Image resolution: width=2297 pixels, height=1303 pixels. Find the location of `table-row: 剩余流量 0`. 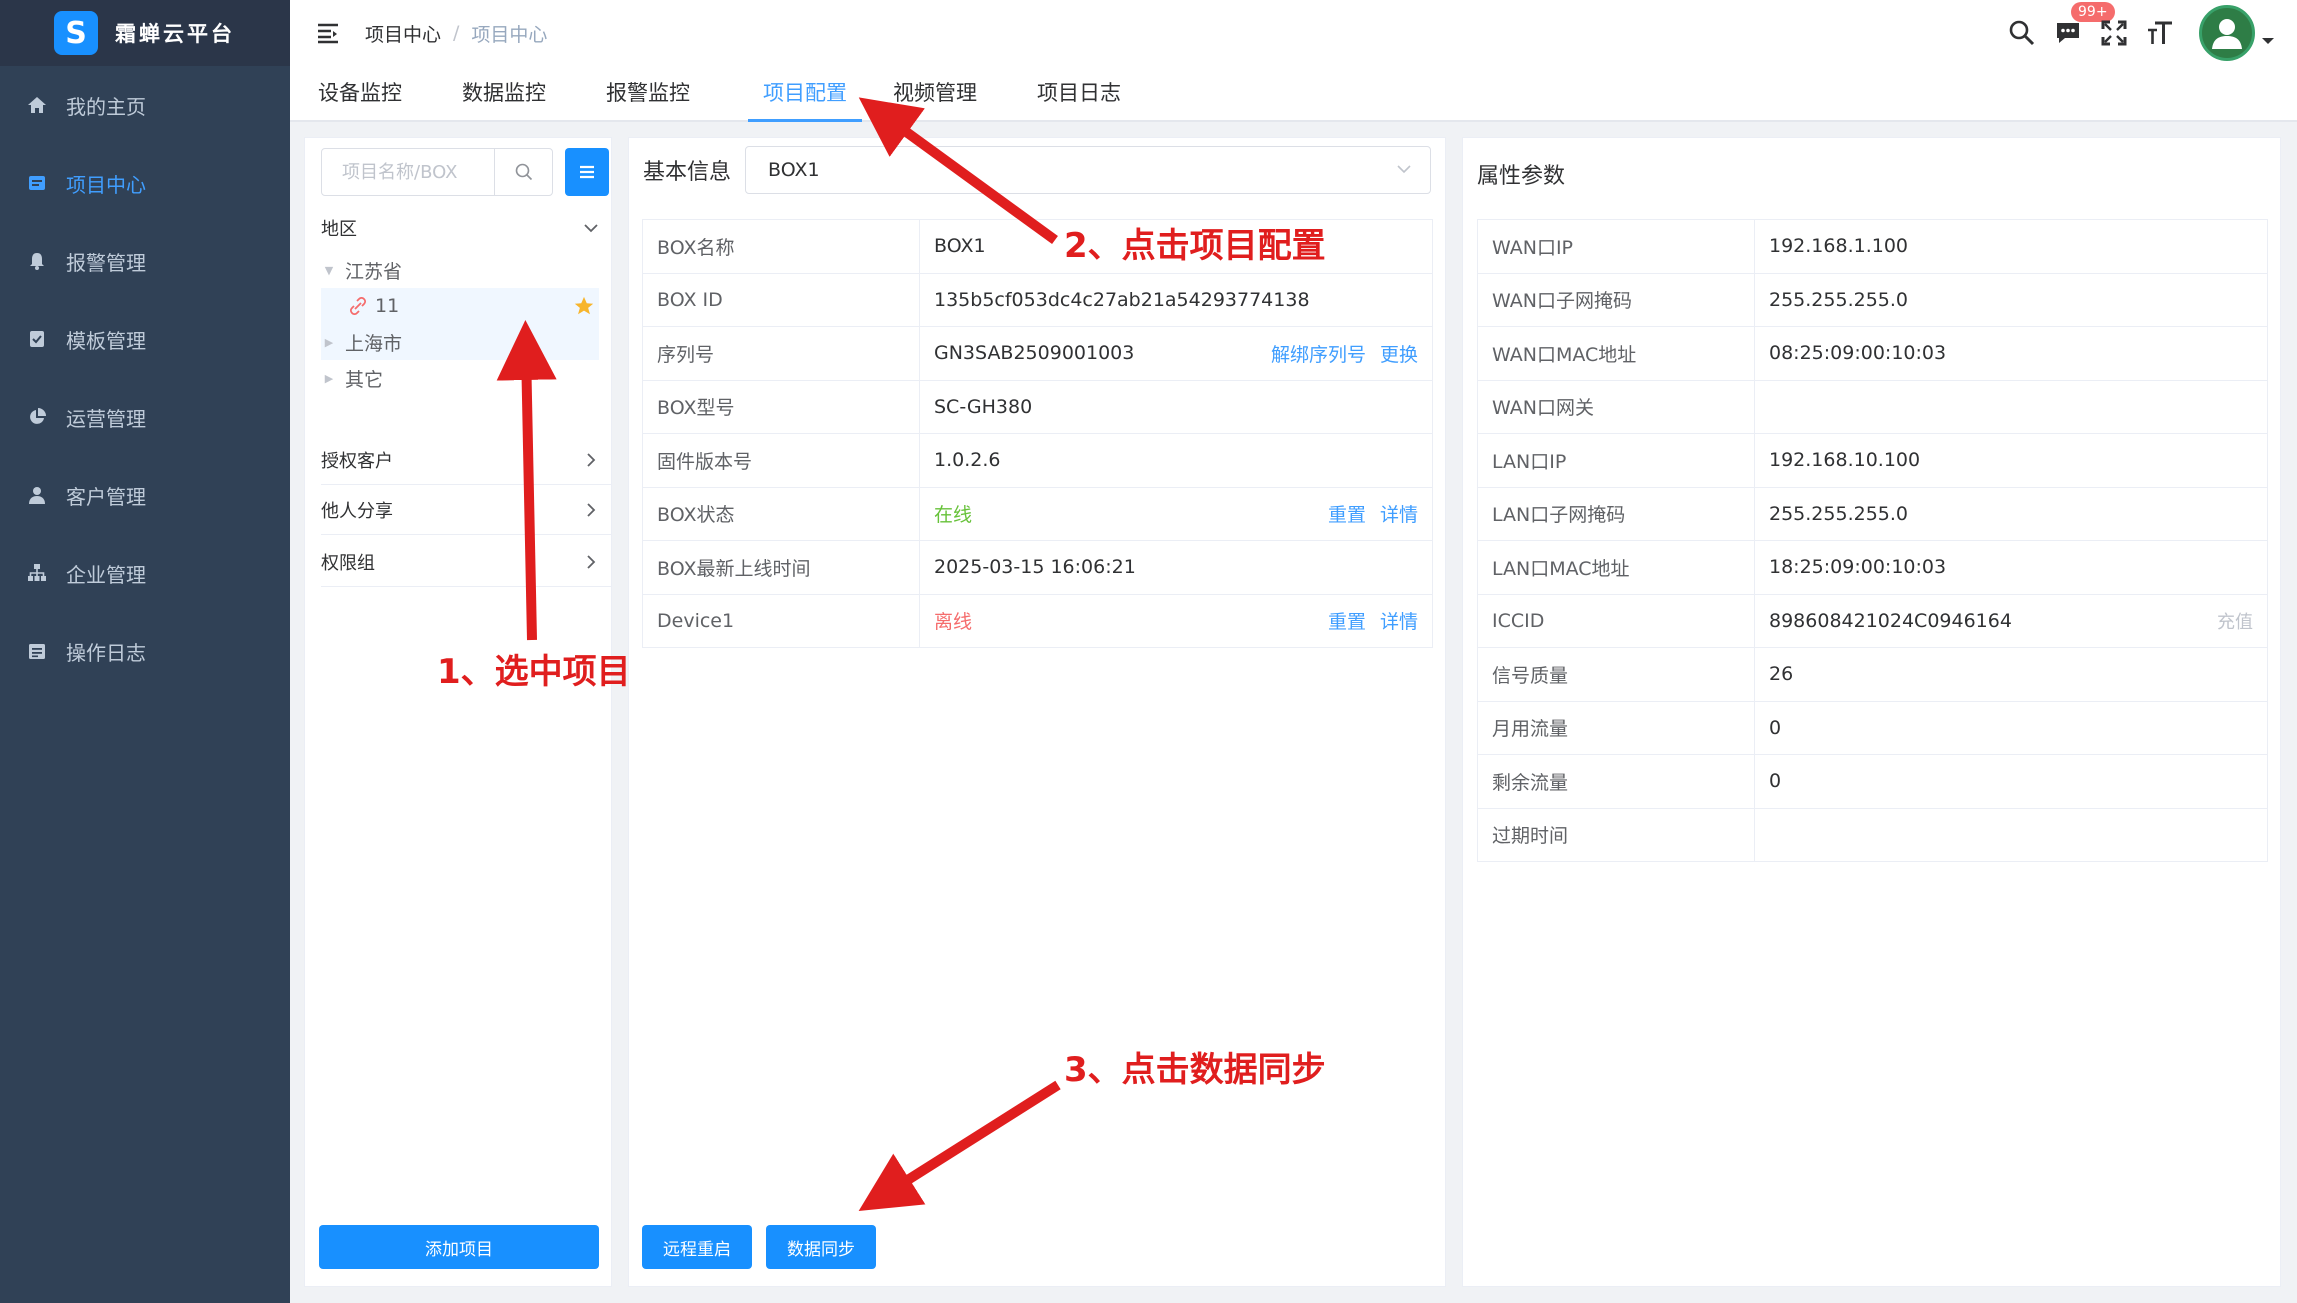

table-row: 剩余流量 0 is located at coordinates (1872, 781).